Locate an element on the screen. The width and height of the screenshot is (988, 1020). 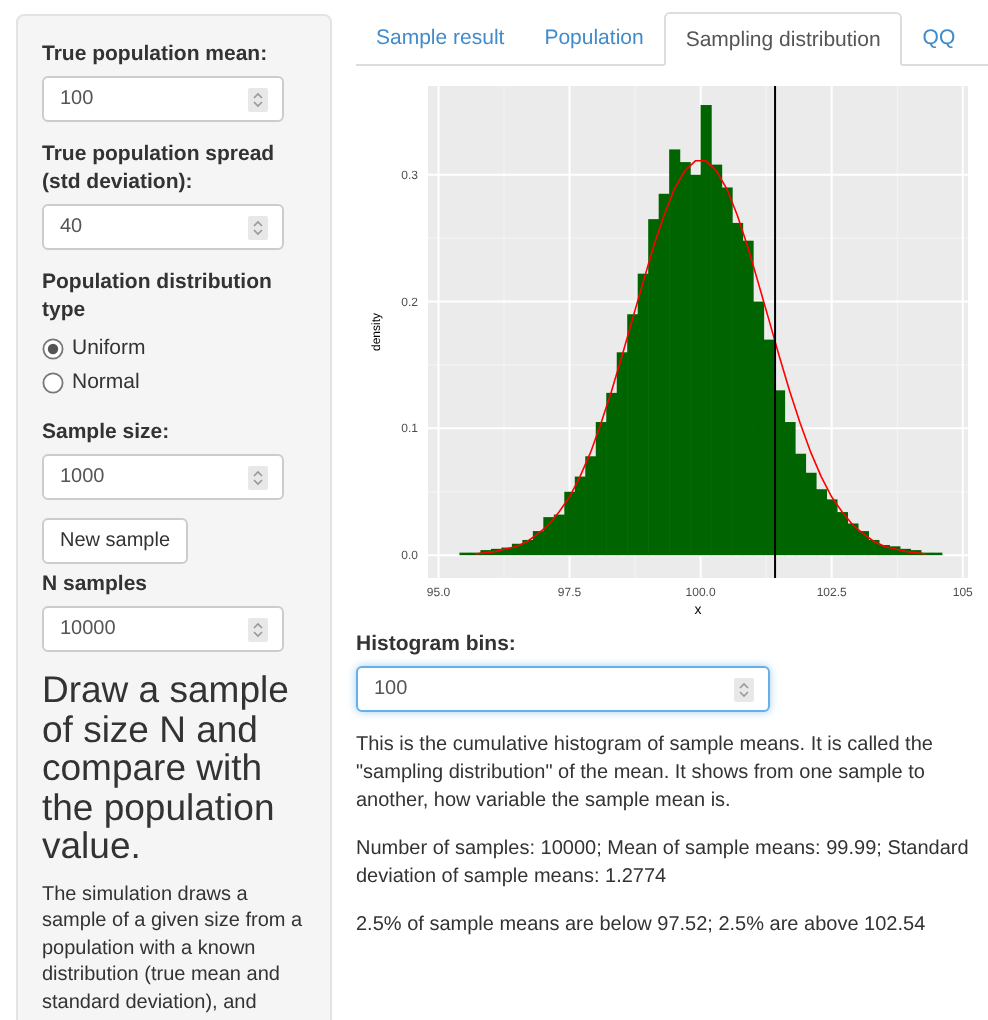
paragraph: 2.5% of sample means are below 97.52; 2.5% are above 102.54 is located at coordinates (642, 926).